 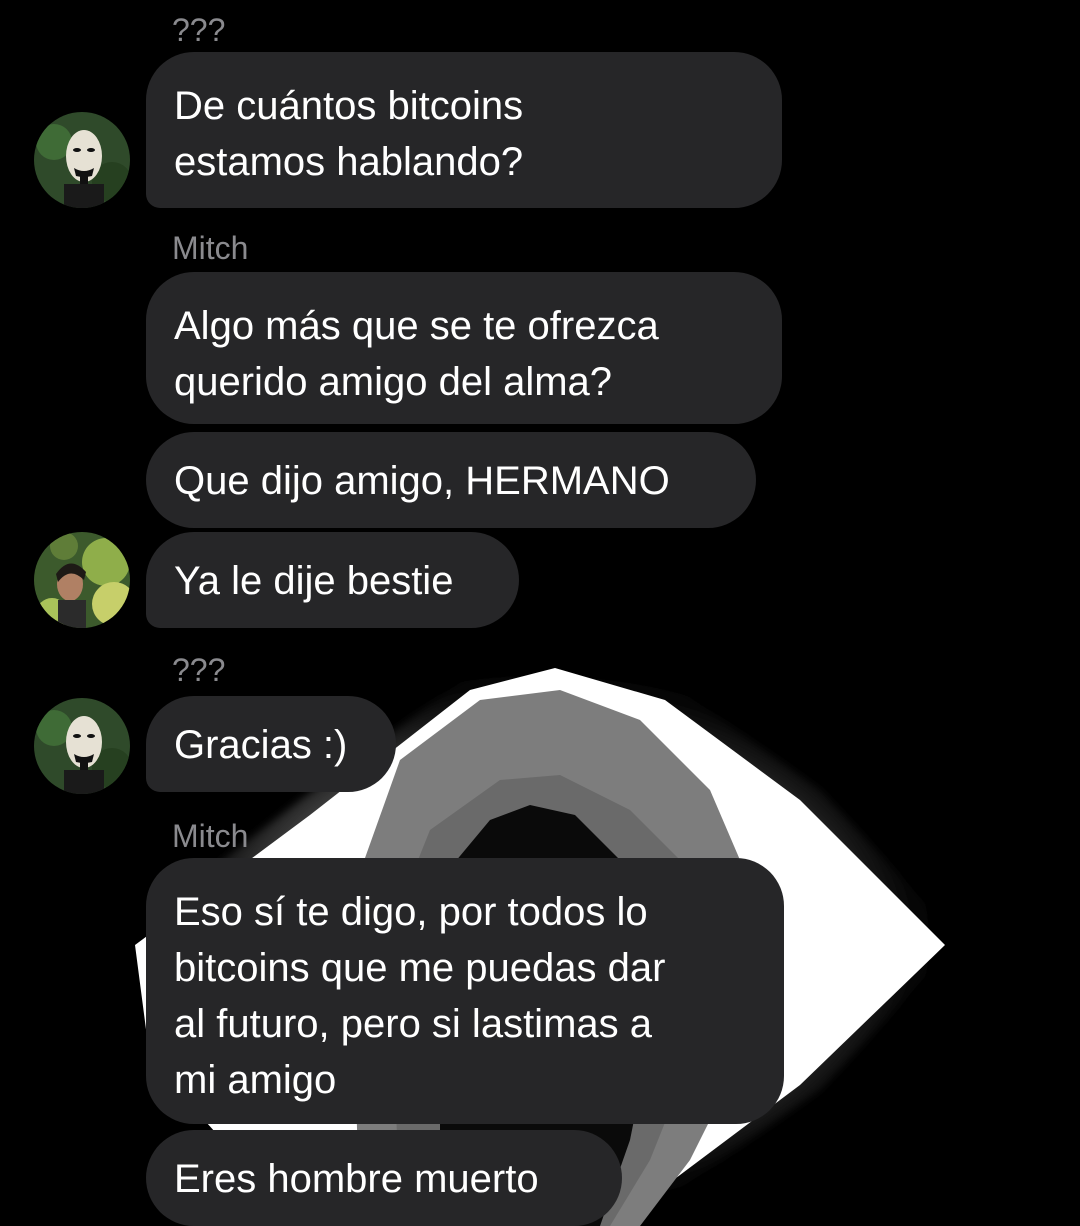 I want to click on person-leaves-avatar-icon, so click(x=82, y=580).